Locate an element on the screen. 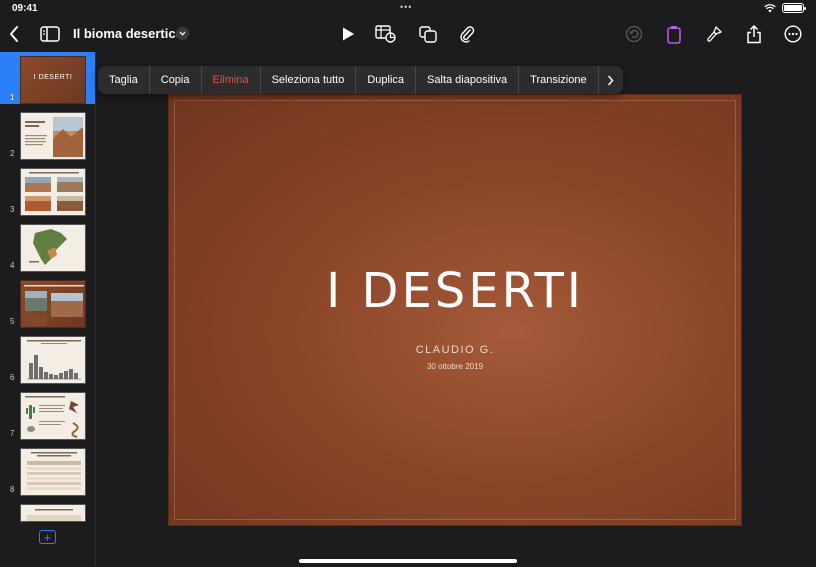  document-format-icon is located at coordinates (674, 34).